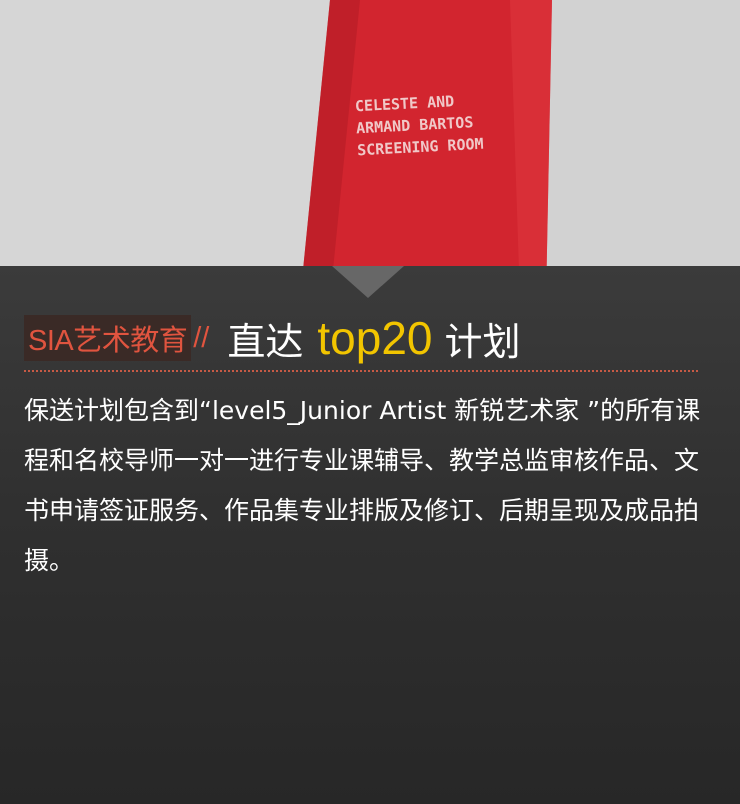  I want to click on brand-label: SIA艺术教育, so click(108, 338).